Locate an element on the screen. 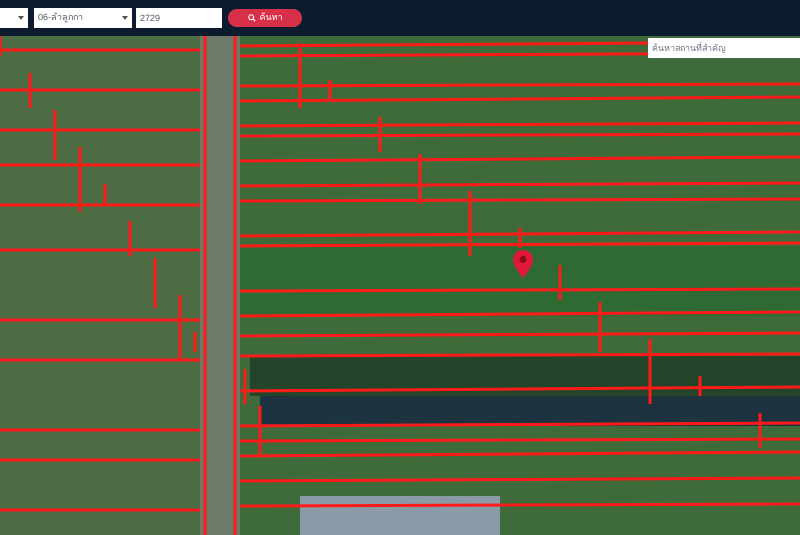 Image resolution: width=800 pixels, height=535 pixels. search-icon is located at coordinates (252, 18).